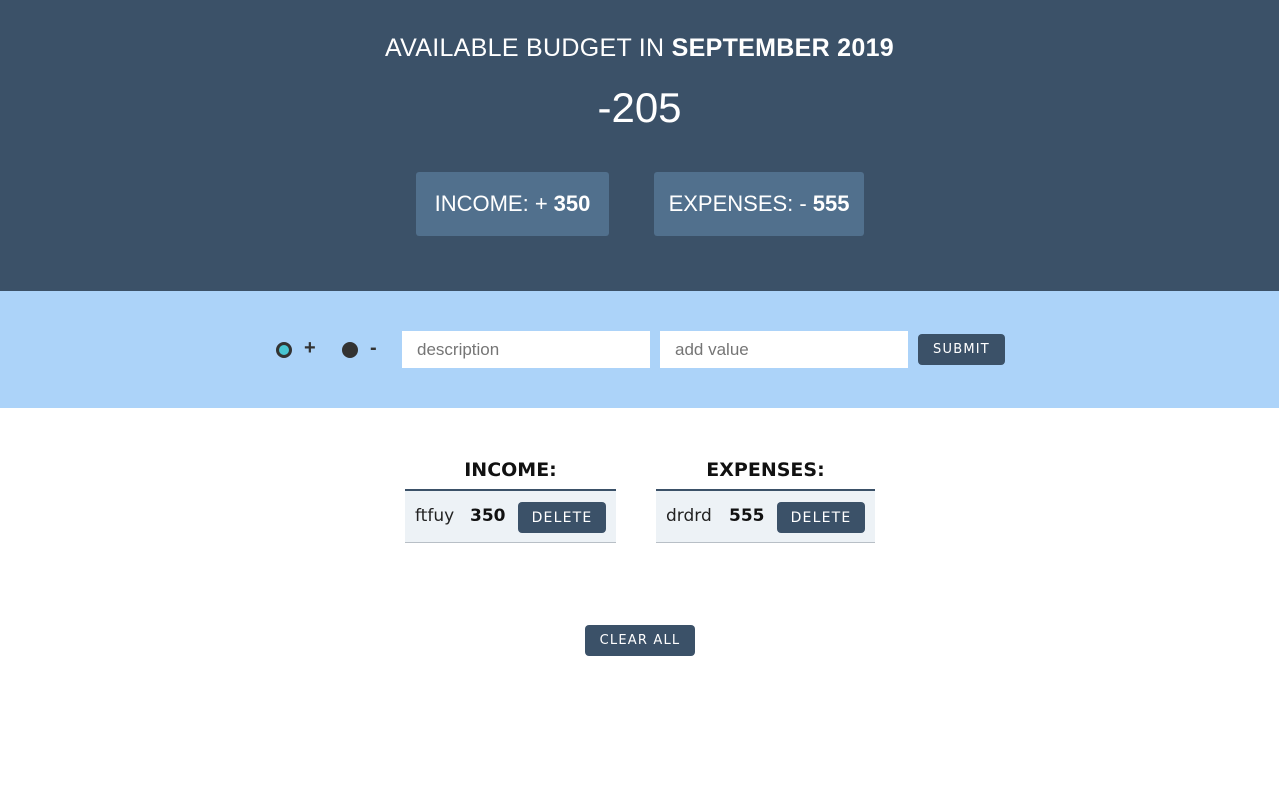  Describe the element at coordinates (639, 107) in the screenshot. I see `available-budget-value: -205` at that location.